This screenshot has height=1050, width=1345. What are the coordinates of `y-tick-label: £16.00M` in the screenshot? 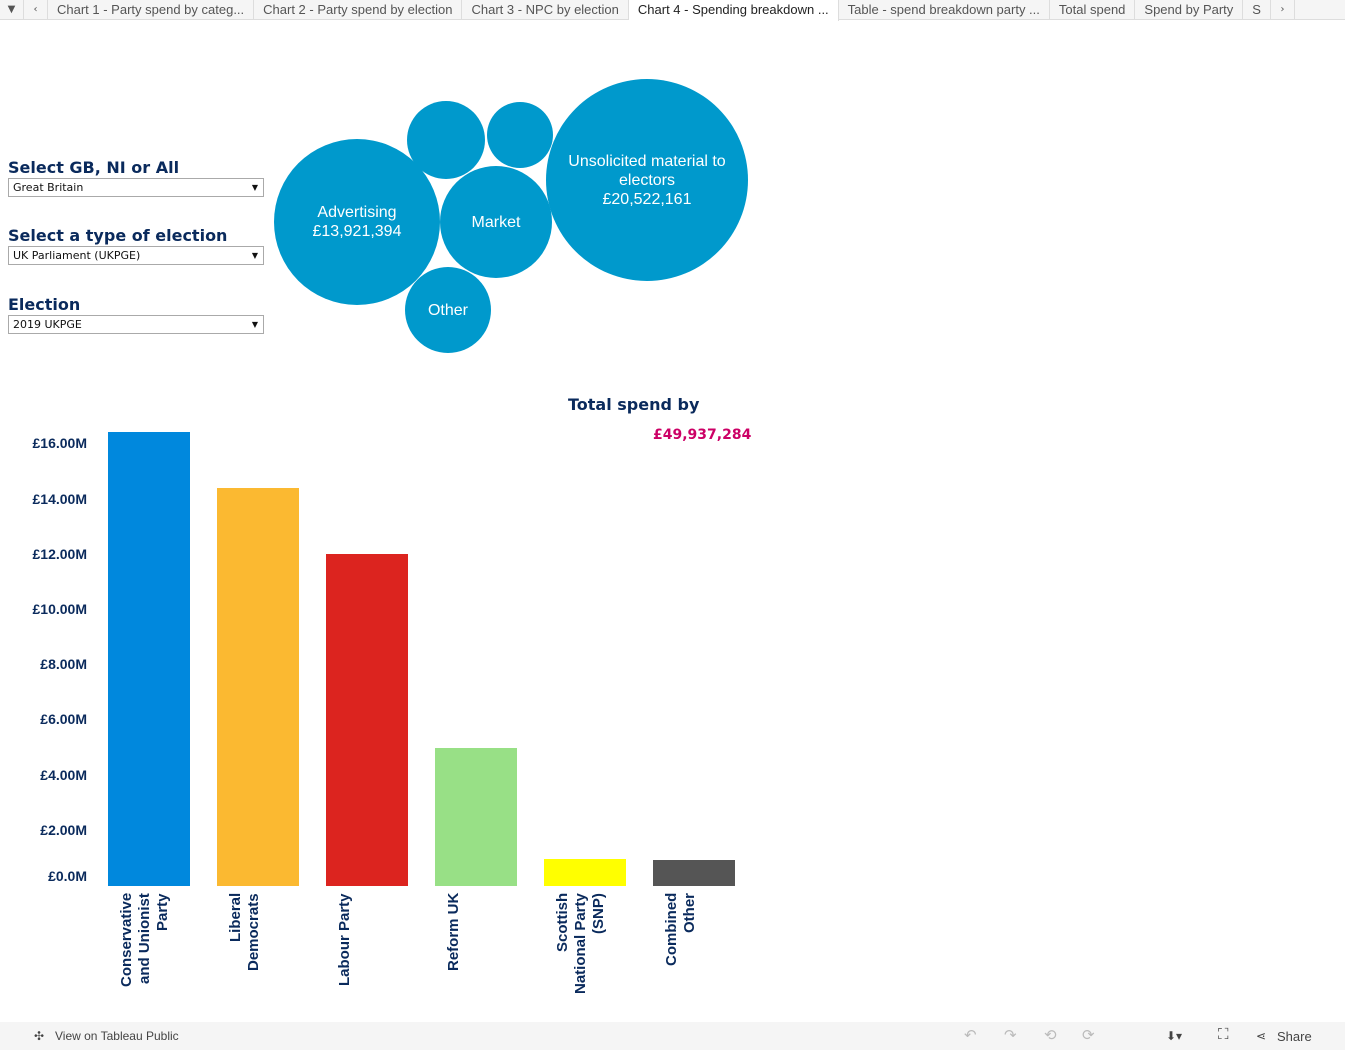 It's located at (59, 443).